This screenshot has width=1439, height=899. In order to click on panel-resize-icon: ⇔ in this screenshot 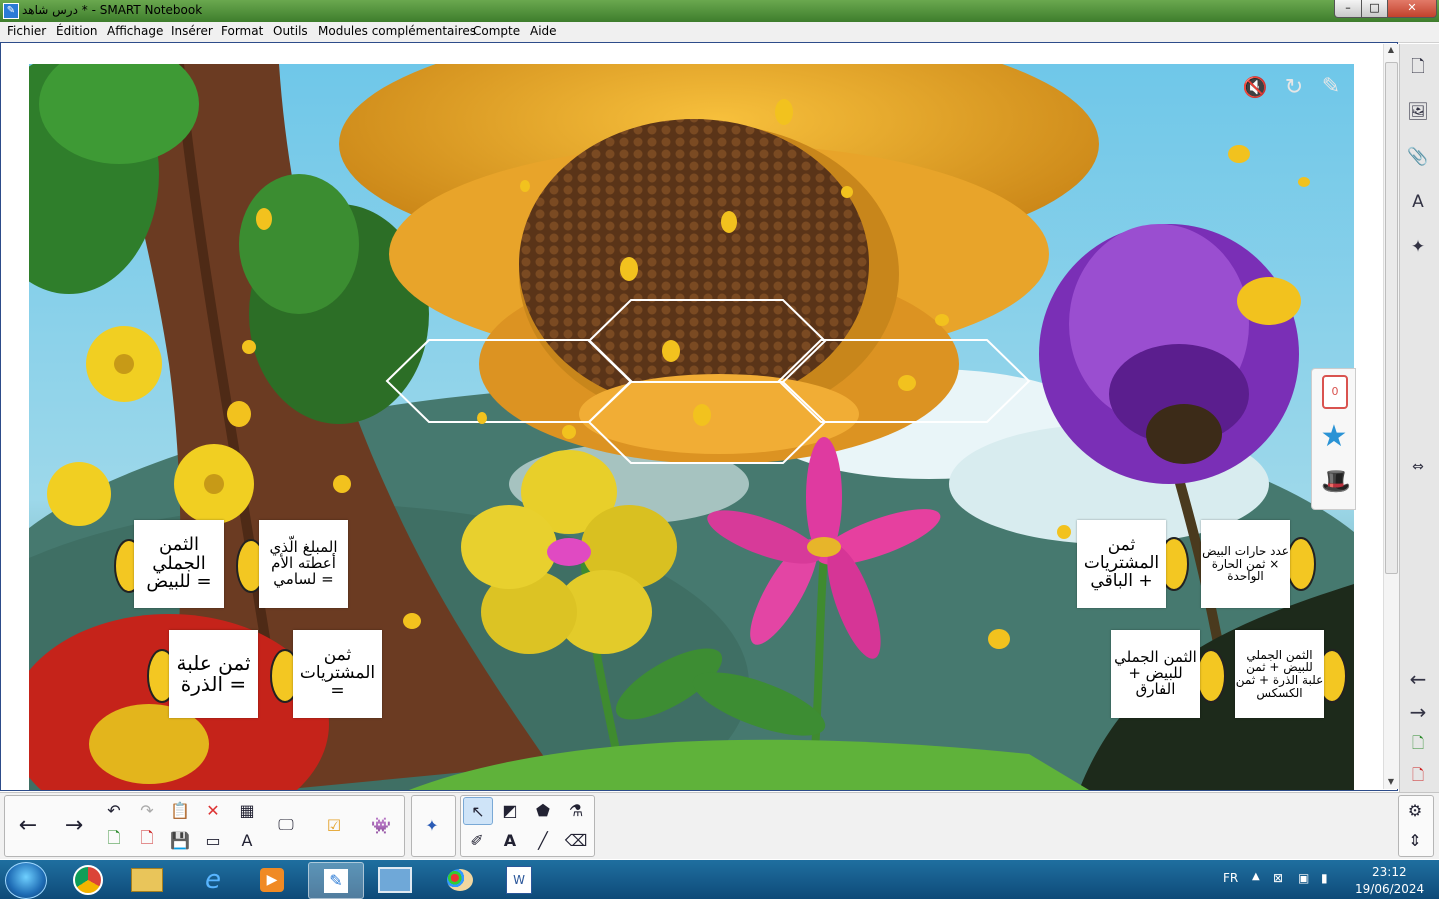, I will do `click(1418, 467)`.